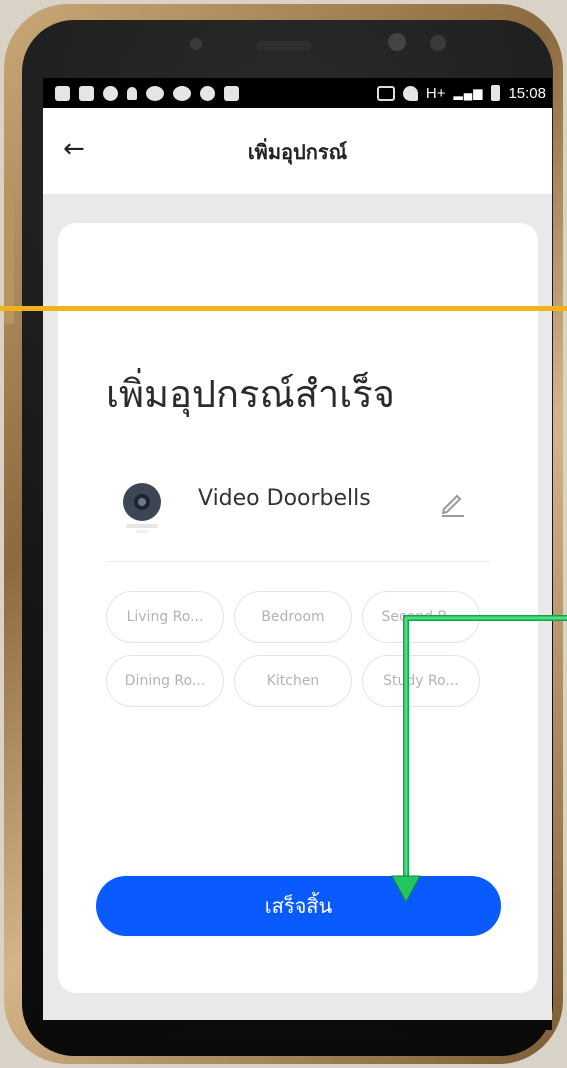 Image resolution: width=567 pixels, height=1068 pixels. What do you see at coordinates (297, 93) in the screenshot?
I see `status-bar: H+ ▂▄▆ 15:08` at bounding box center [297, 93].